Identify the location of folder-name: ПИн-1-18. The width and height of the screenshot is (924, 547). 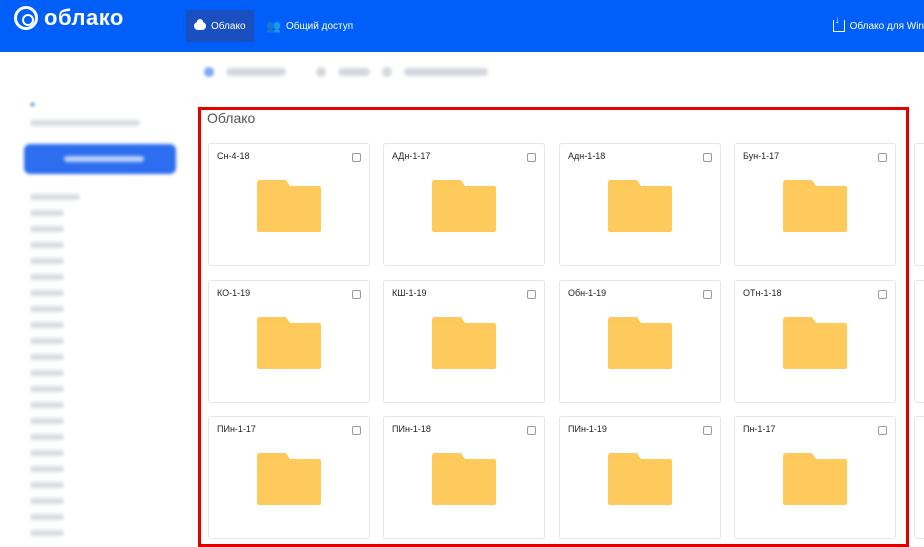
(411, 429).